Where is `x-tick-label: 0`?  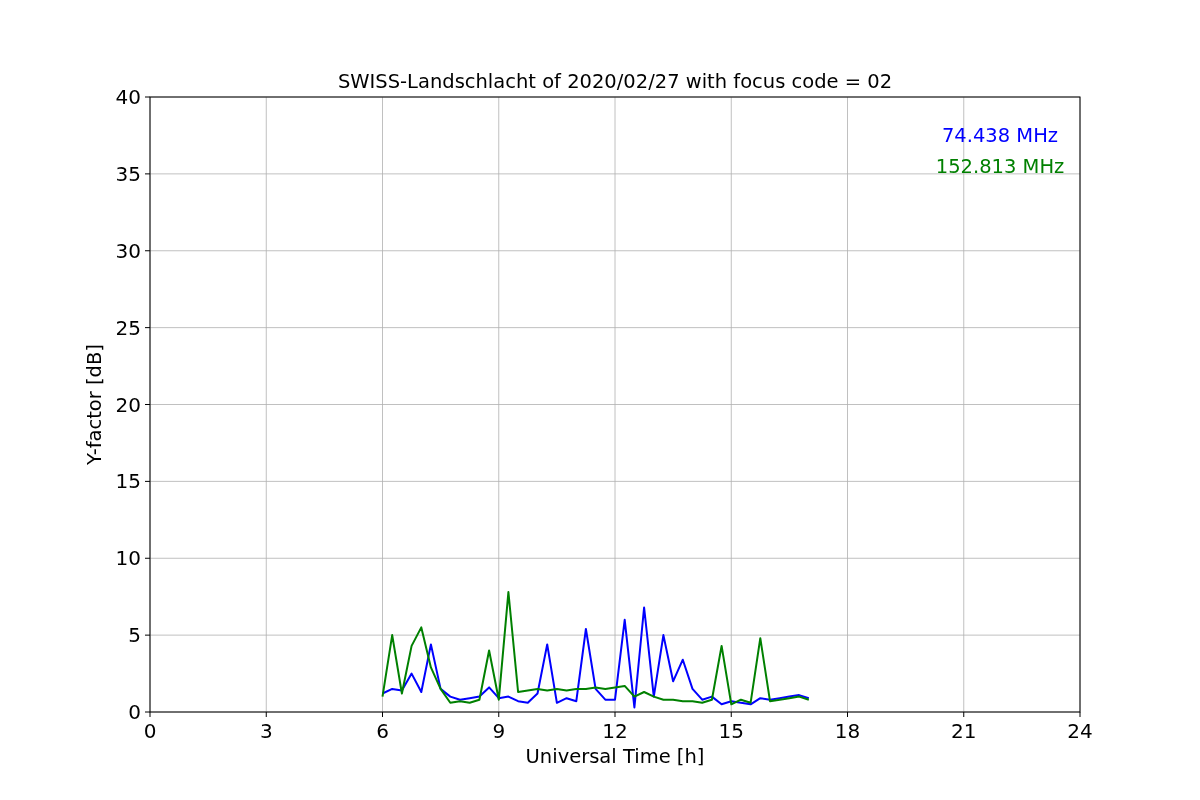 x-tick-label: 0 is located at coordinates (150, 731).